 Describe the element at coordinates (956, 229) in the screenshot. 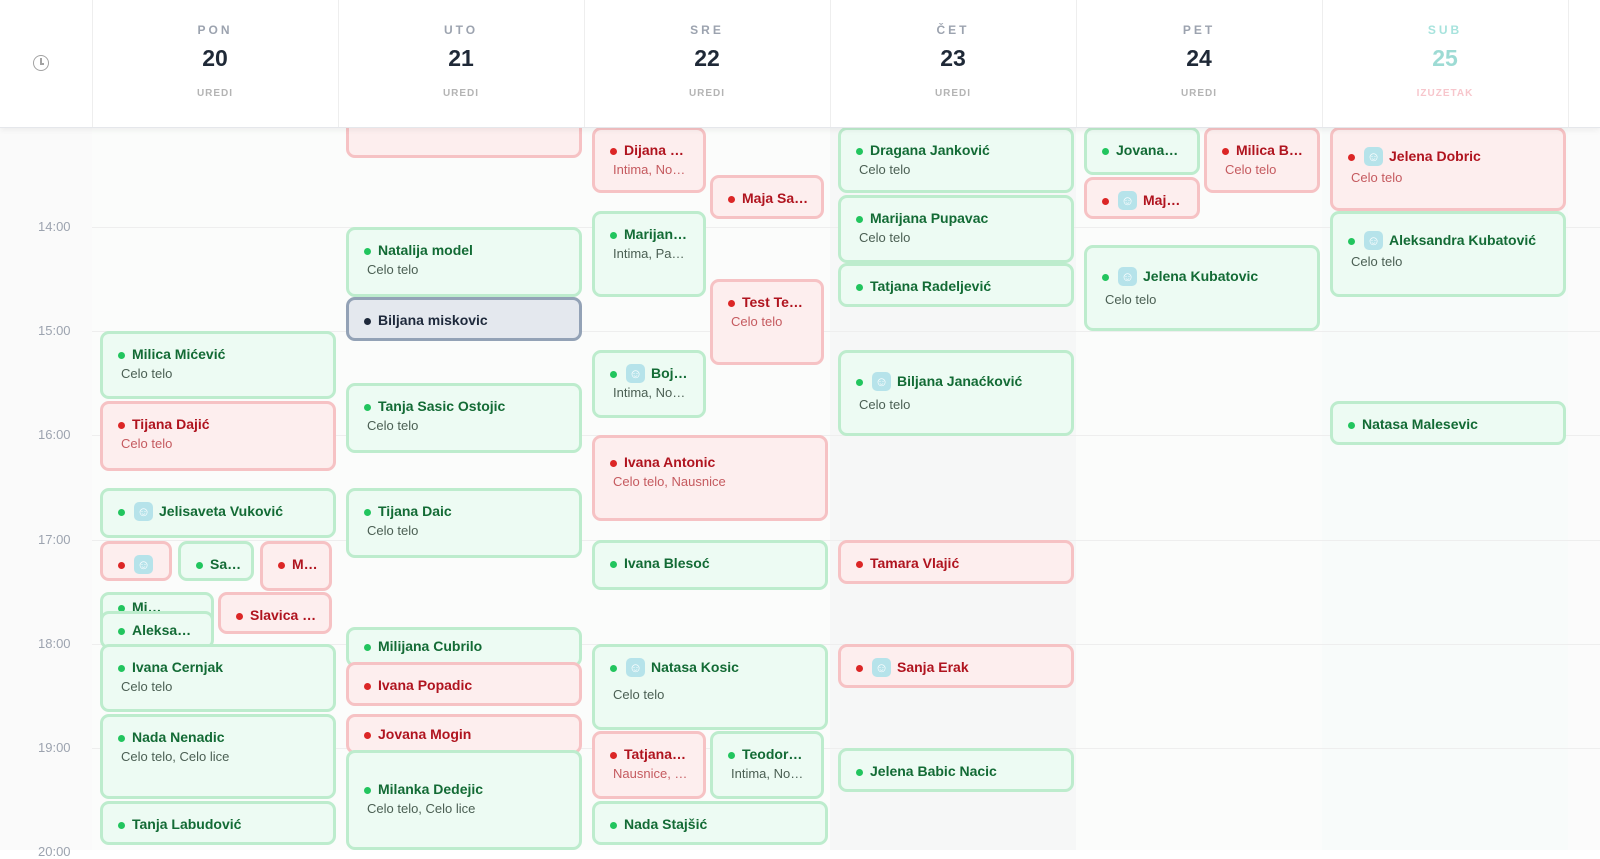

I see `appointment: Marijana Pupavac Celo telo` at that location.